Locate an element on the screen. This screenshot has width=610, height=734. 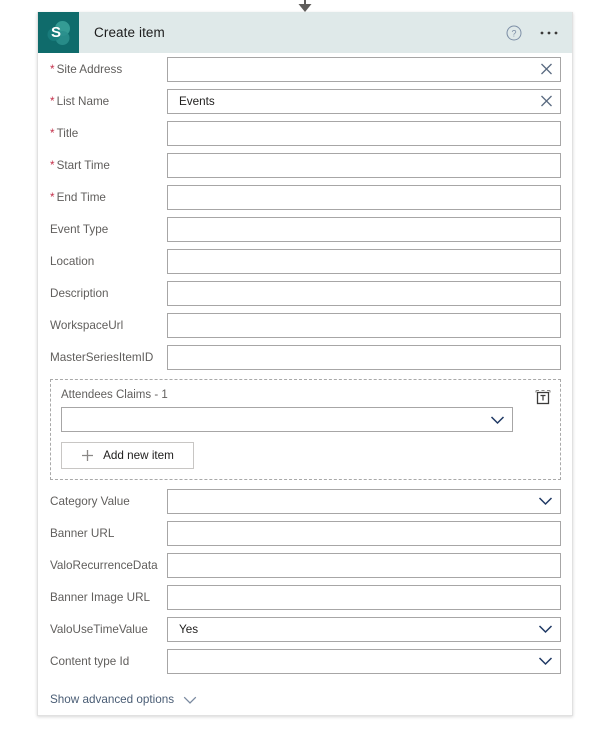
field-row-banner-url: Banner URL is located at coordinates (305, 533).